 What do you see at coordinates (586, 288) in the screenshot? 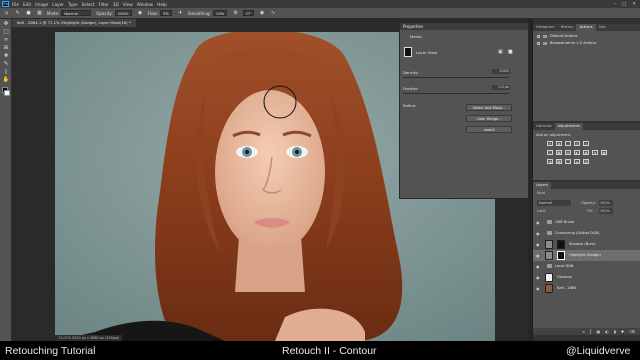
I see `layer-row: ◉ Kafi - 2884` at bounding box center [586, 288].